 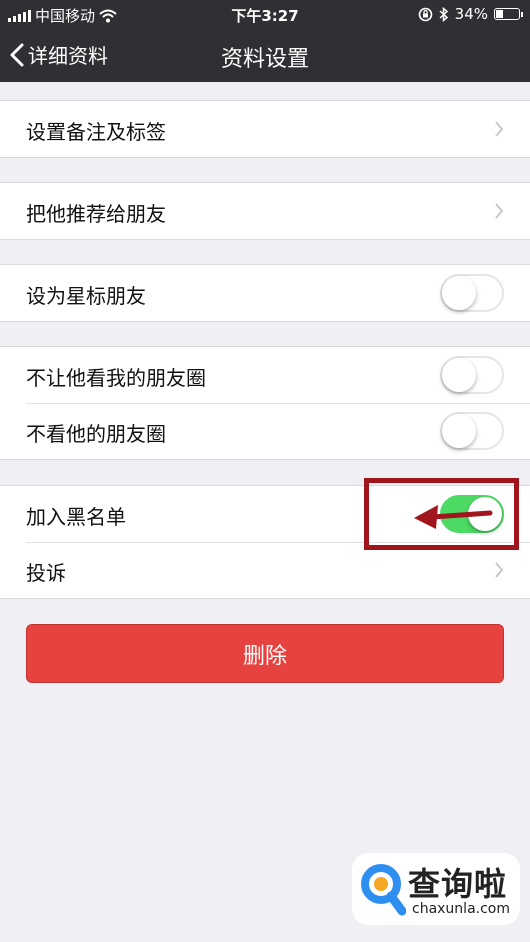 I want to click on settings-group-recommend: 把他推荐给朋友, so click(x=265, y=211).